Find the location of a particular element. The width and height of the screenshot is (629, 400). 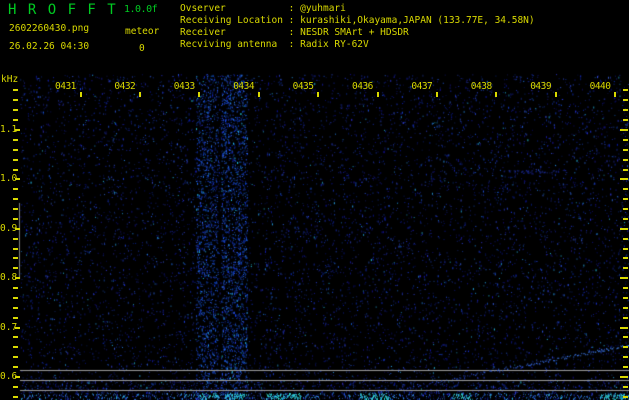

time-tick-label: 0433 is located at coordinates (184, 86).